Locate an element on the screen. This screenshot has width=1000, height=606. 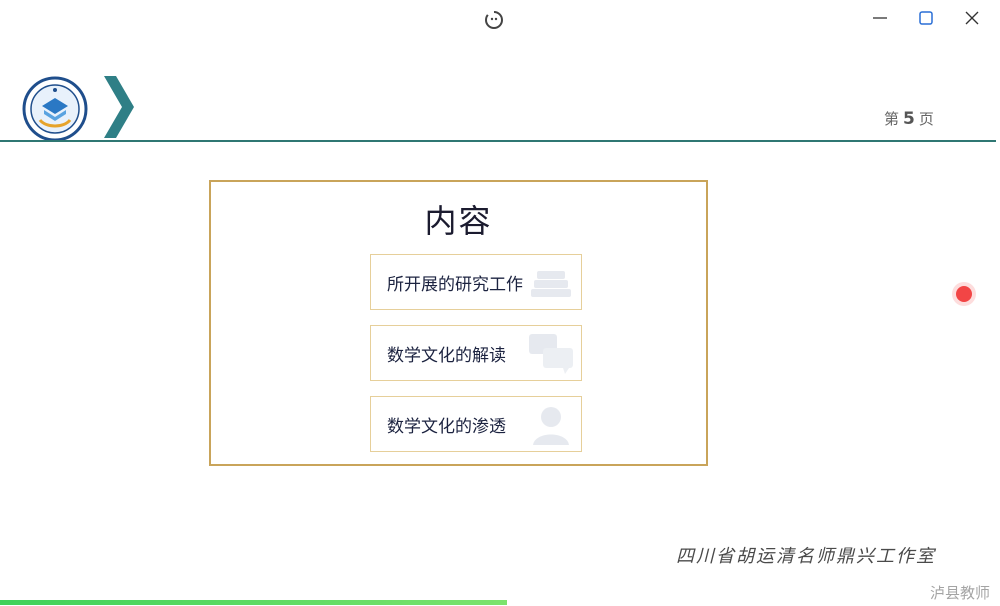
page-suffix: 页 is located at coordinates (926, 119).